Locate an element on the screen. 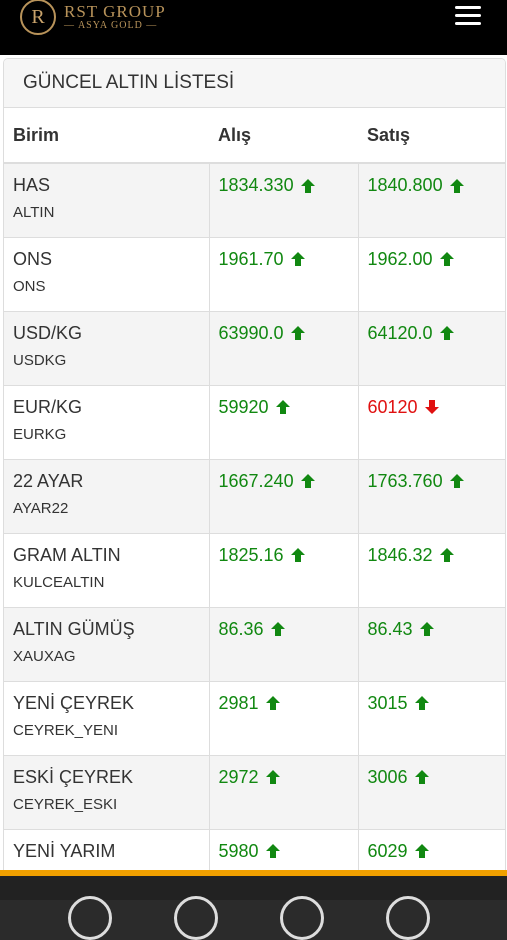 The image size is (507, 940). table-row: 22 AYAR AYAR22 1667.240 1763.760 is located at coordinates (254, 496).